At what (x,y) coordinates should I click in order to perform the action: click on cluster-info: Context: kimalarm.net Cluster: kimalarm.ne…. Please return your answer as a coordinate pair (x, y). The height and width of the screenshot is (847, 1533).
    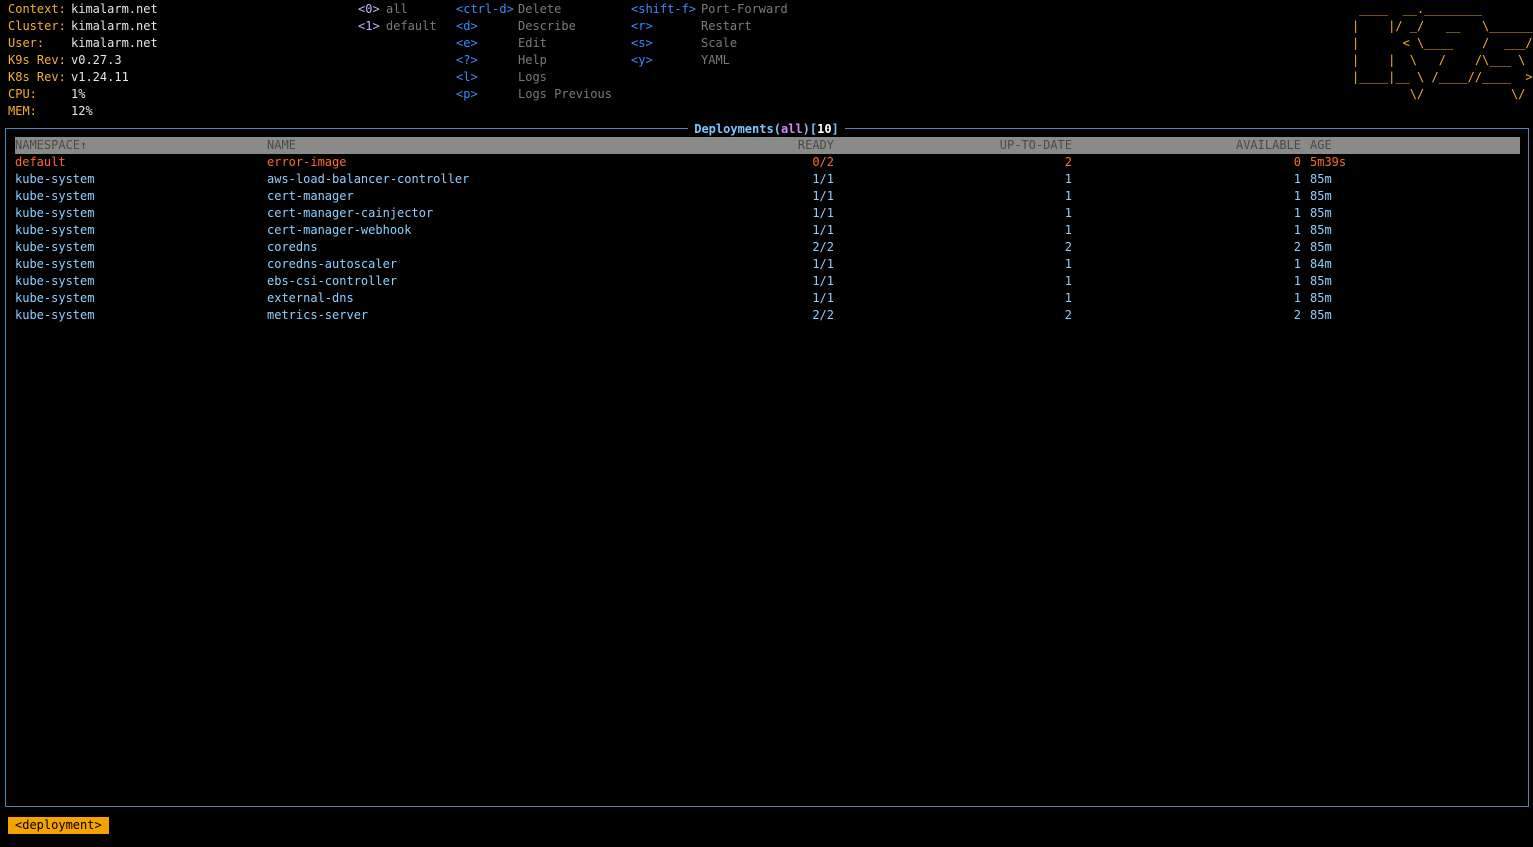
    Looking at the image, I should click on (83, 60).